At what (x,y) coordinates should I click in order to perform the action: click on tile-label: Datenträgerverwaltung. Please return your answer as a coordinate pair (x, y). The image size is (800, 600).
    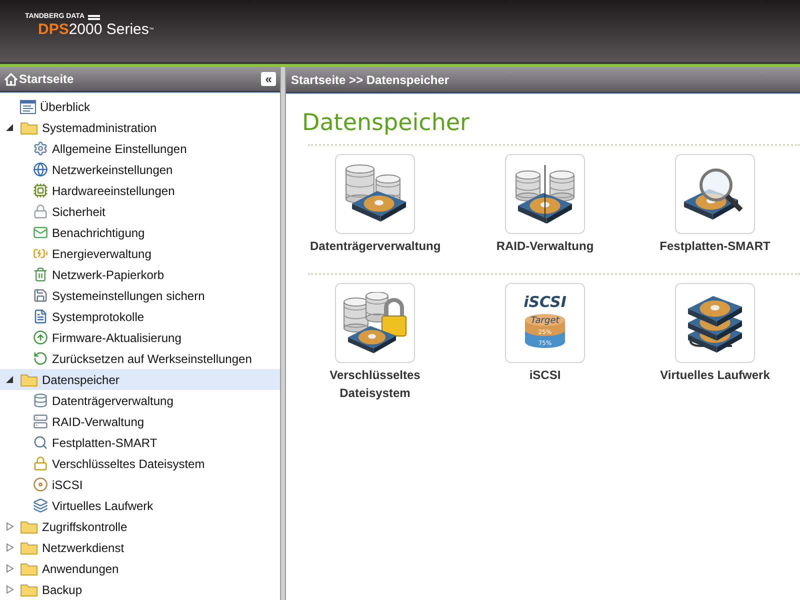
    Looking at the image, I should click on (375, 246).